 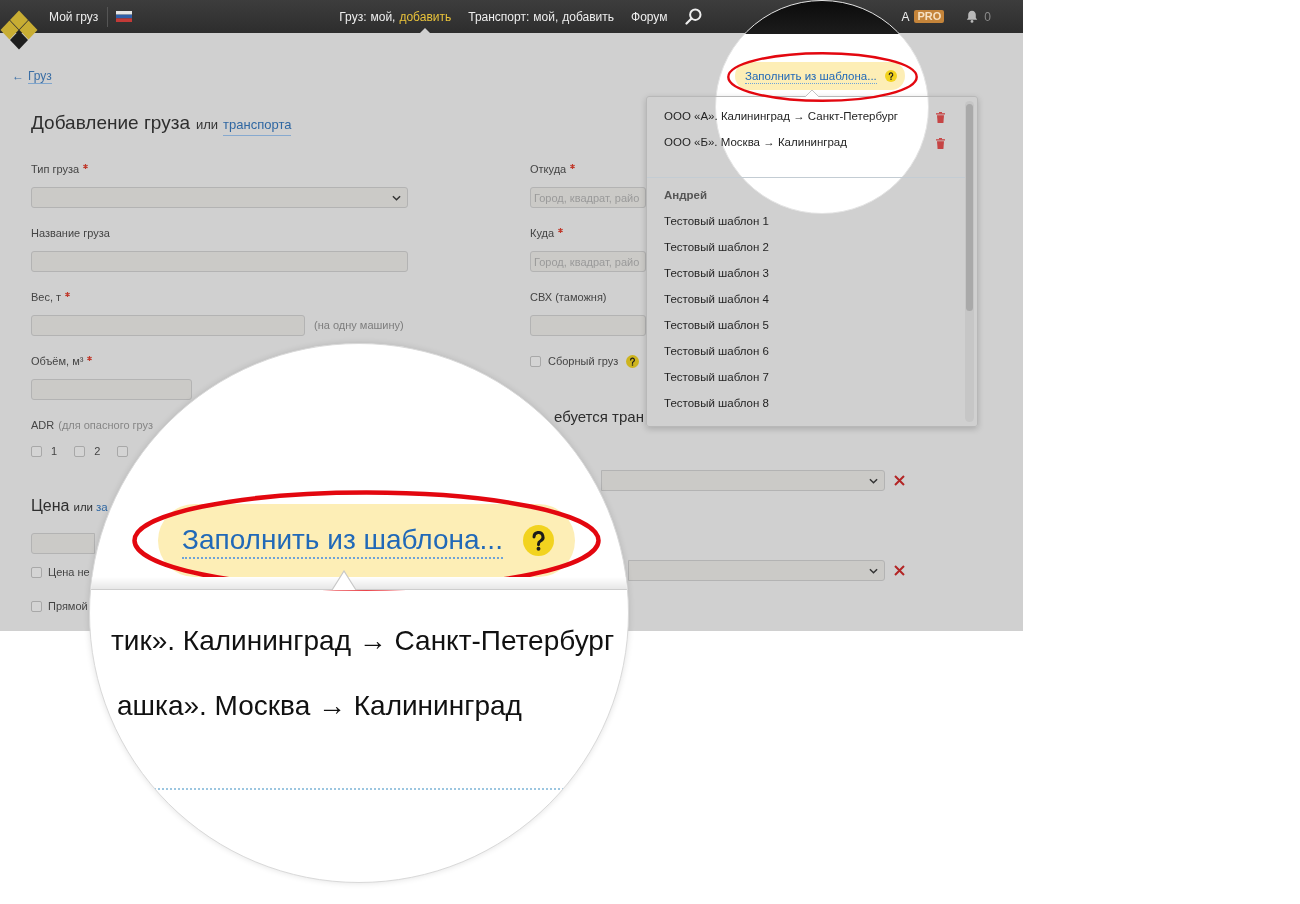 What do you see at coordinates (755, 143) in the screenshot?
I see `template-option: ООО «Б». Москва → Калининград` at bounding box center [755, 143].